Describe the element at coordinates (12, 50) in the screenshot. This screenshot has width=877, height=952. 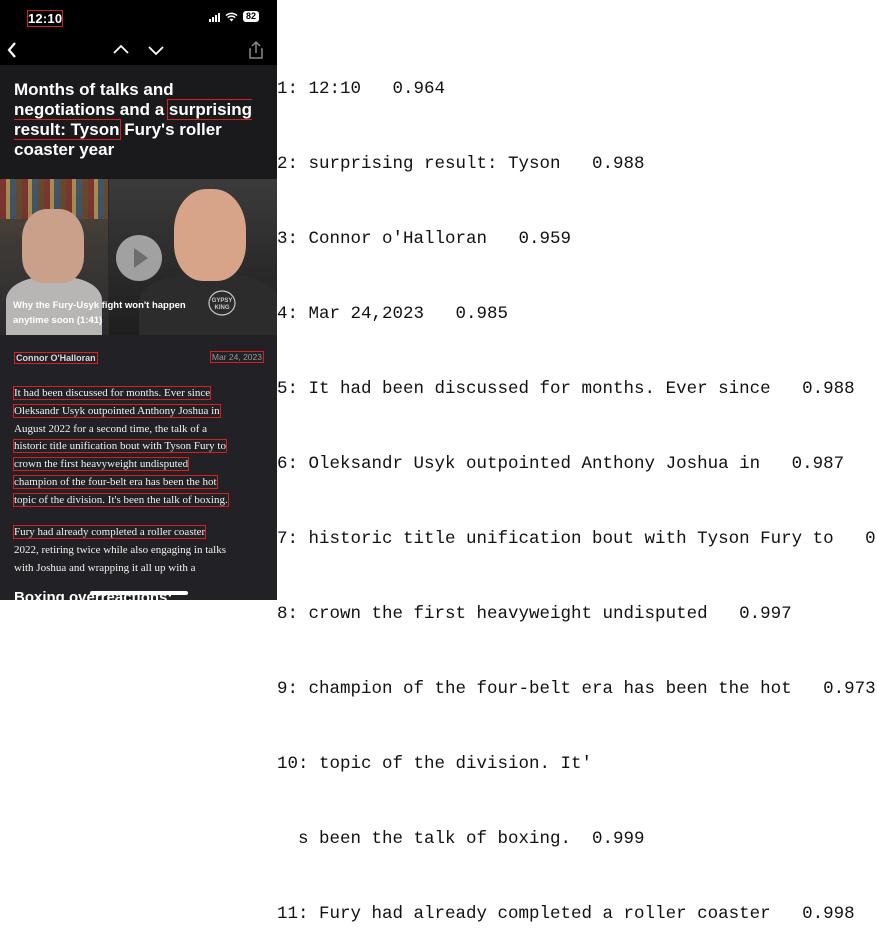
I see `chevron-left-icon` at that location.